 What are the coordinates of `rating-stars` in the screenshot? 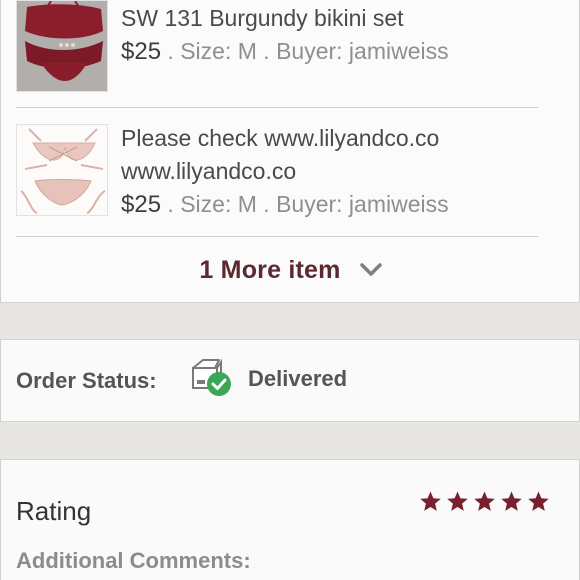 It's located at (484, 501).